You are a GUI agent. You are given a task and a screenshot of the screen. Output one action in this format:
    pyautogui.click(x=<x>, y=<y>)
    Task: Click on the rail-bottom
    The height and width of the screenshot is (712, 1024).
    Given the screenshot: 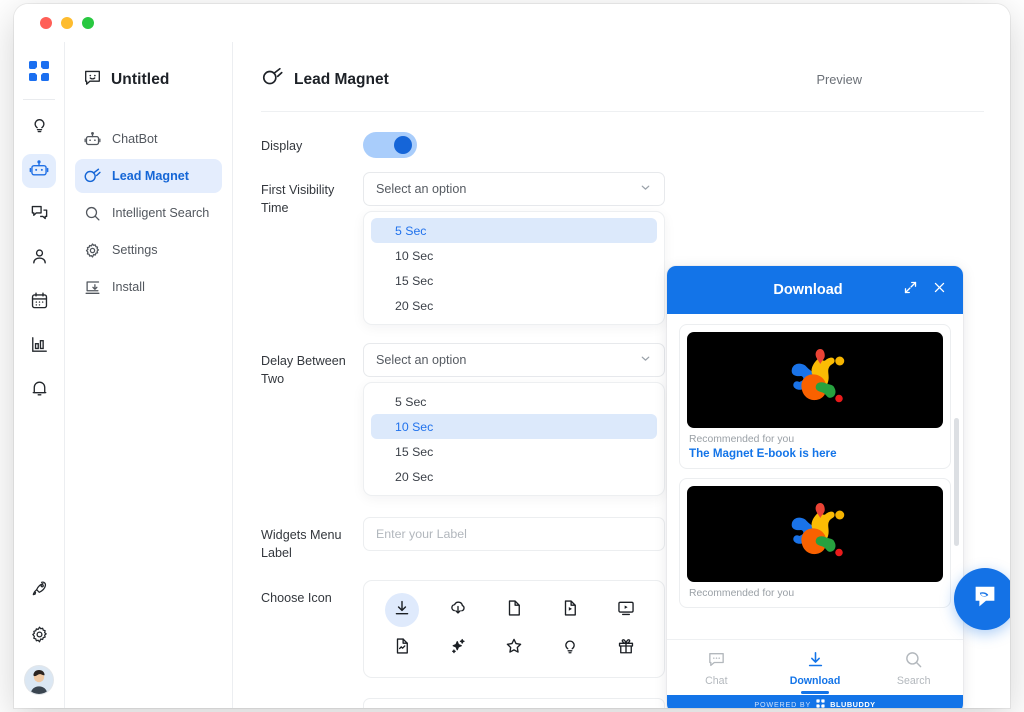 What is the action you would take?
    pyautogui.click(x=39, y=634)
    